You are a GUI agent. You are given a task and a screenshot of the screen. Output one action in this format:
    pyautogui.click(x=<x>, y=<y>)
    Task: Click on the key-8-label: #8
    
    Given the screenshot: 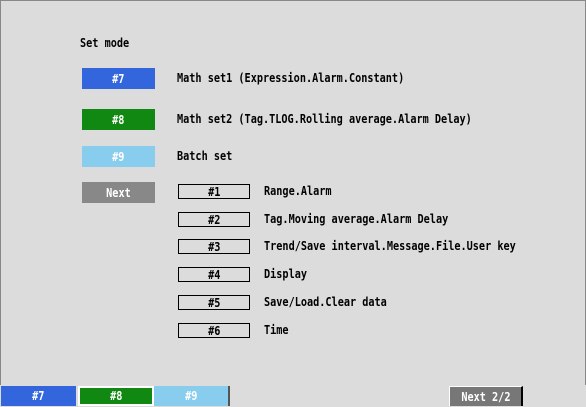 What is the action you would take?
    pyautogui.click(x=118, y=119)
    